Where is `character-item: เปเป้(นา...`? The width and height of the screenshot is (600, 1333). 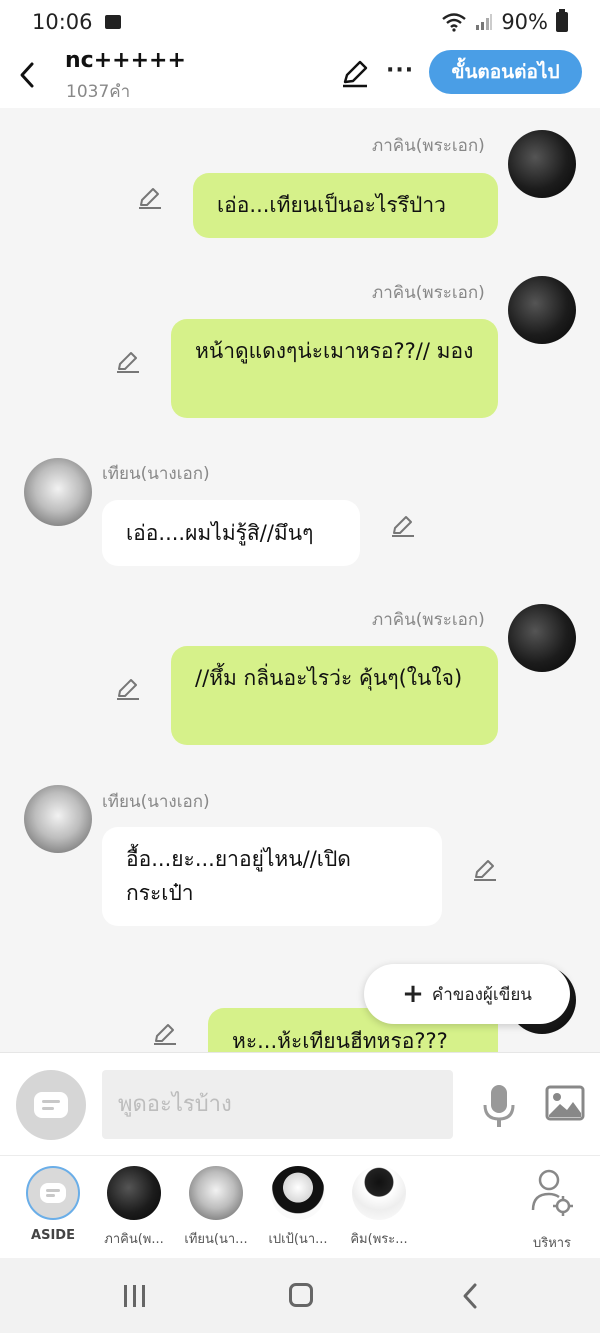
character-item: เปเป้(นา... is located at coordinates (298, 1207).